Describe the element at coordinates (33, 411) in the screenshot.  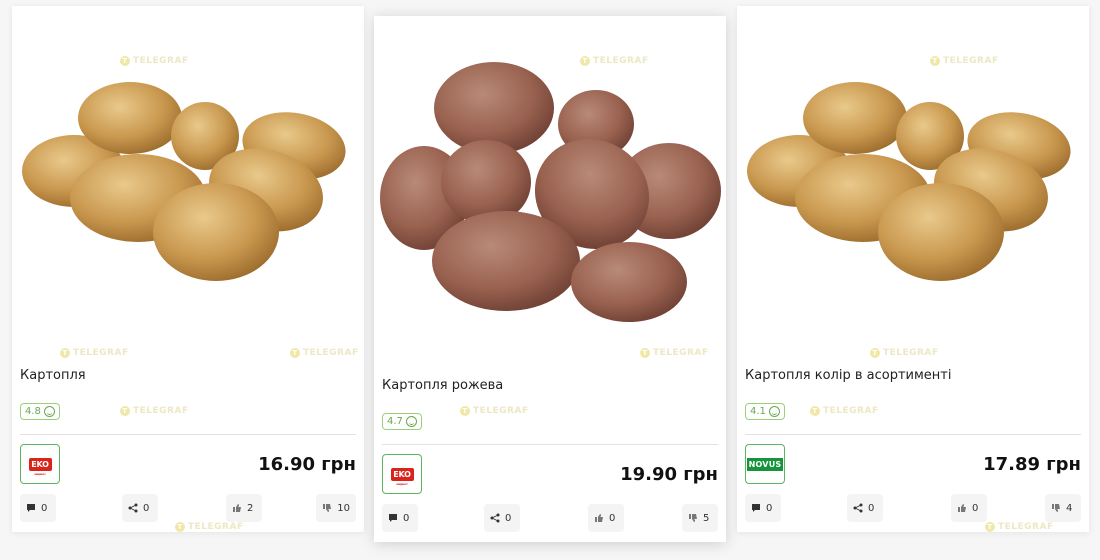
I see `rating-value: 4.8` at that location.